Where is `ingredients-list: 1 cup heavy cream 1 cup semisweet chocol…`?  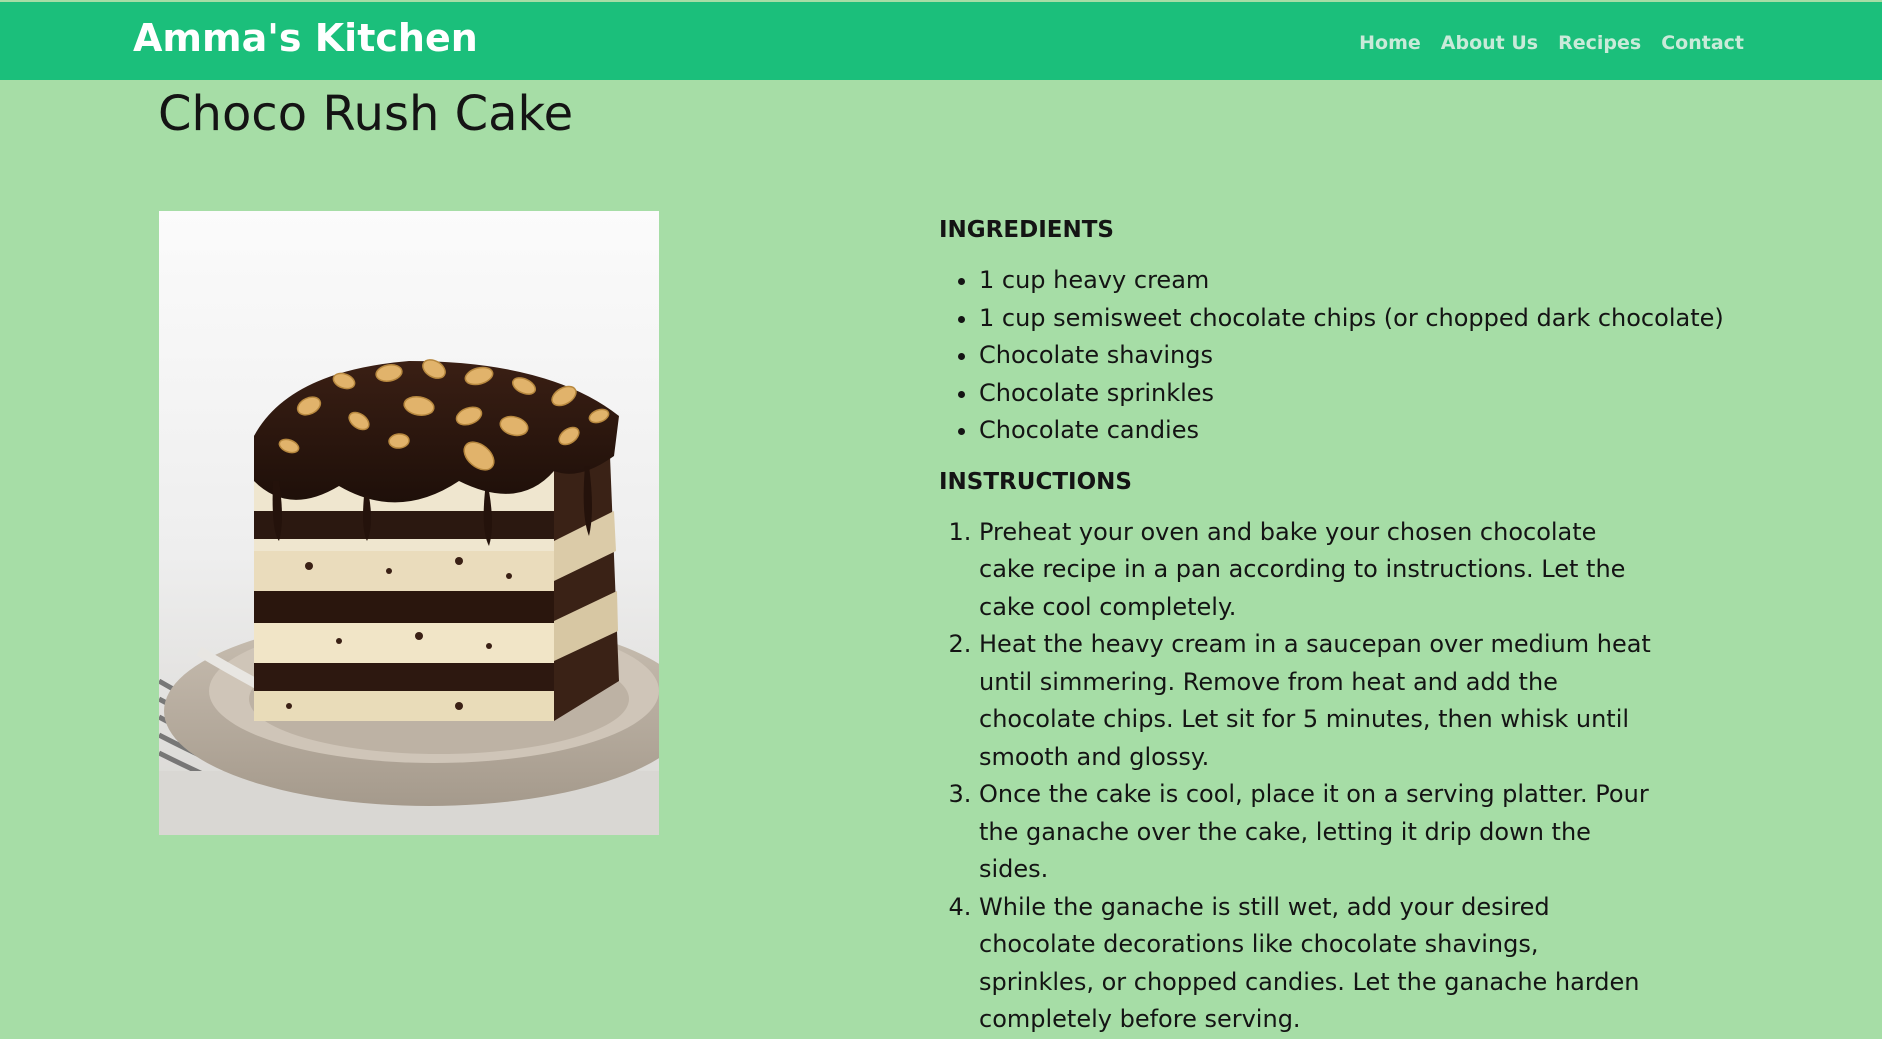 ingredients-list: 1 cup heavy cream 1 cup semisweet chocol… is located at coordinates (1331, 356).